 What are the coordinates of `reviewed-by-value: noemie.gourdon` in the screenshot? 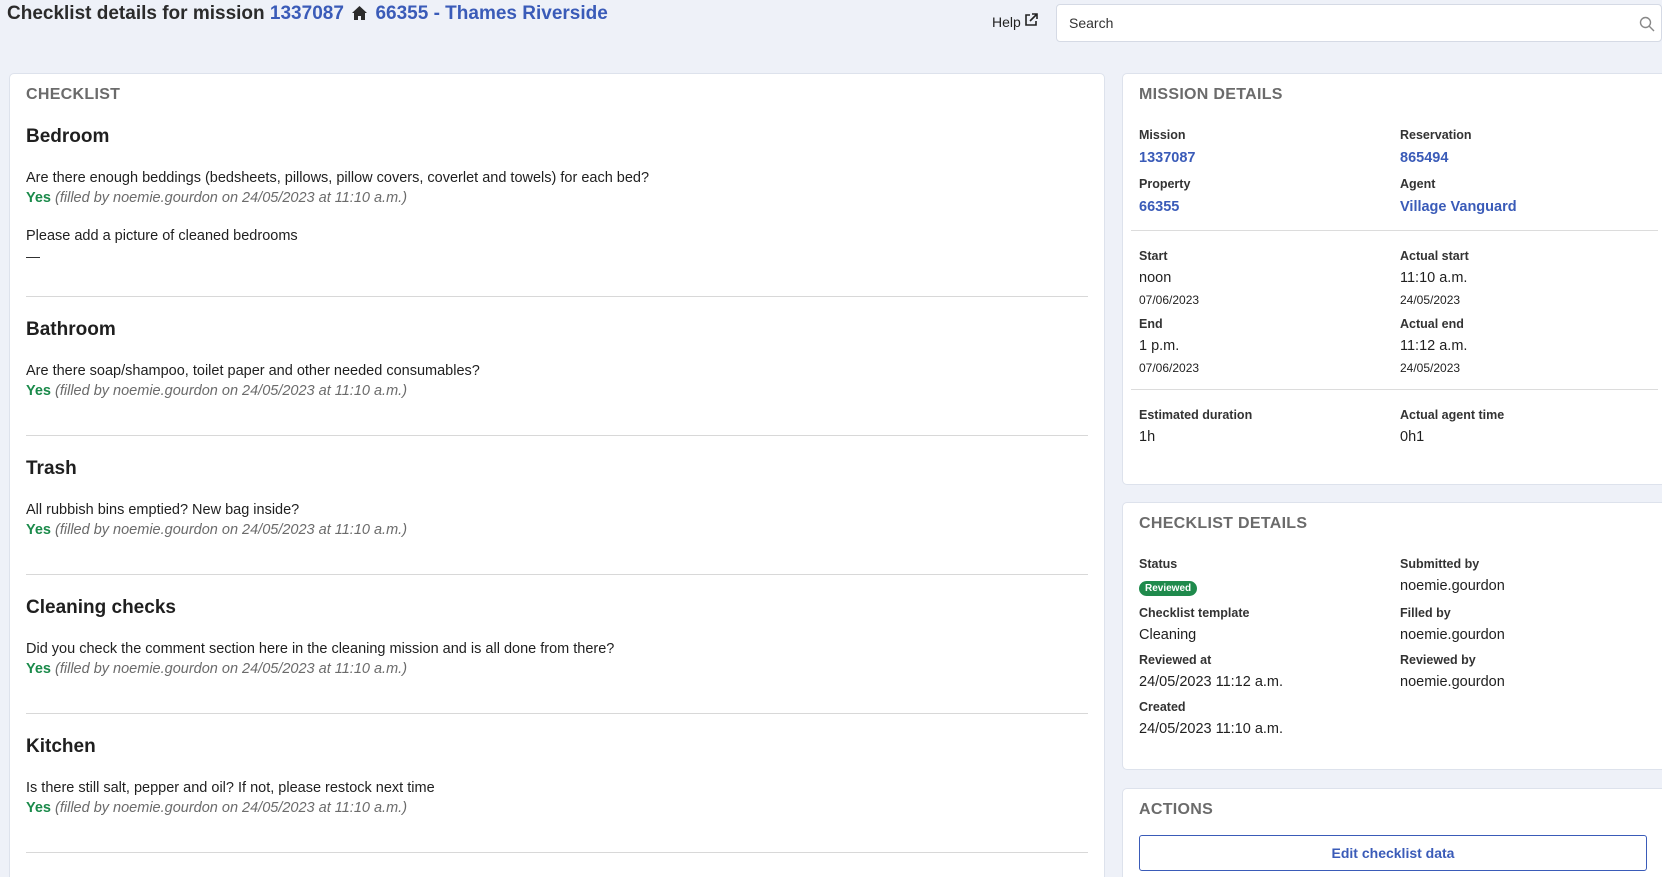 It's located at (1452, 682).